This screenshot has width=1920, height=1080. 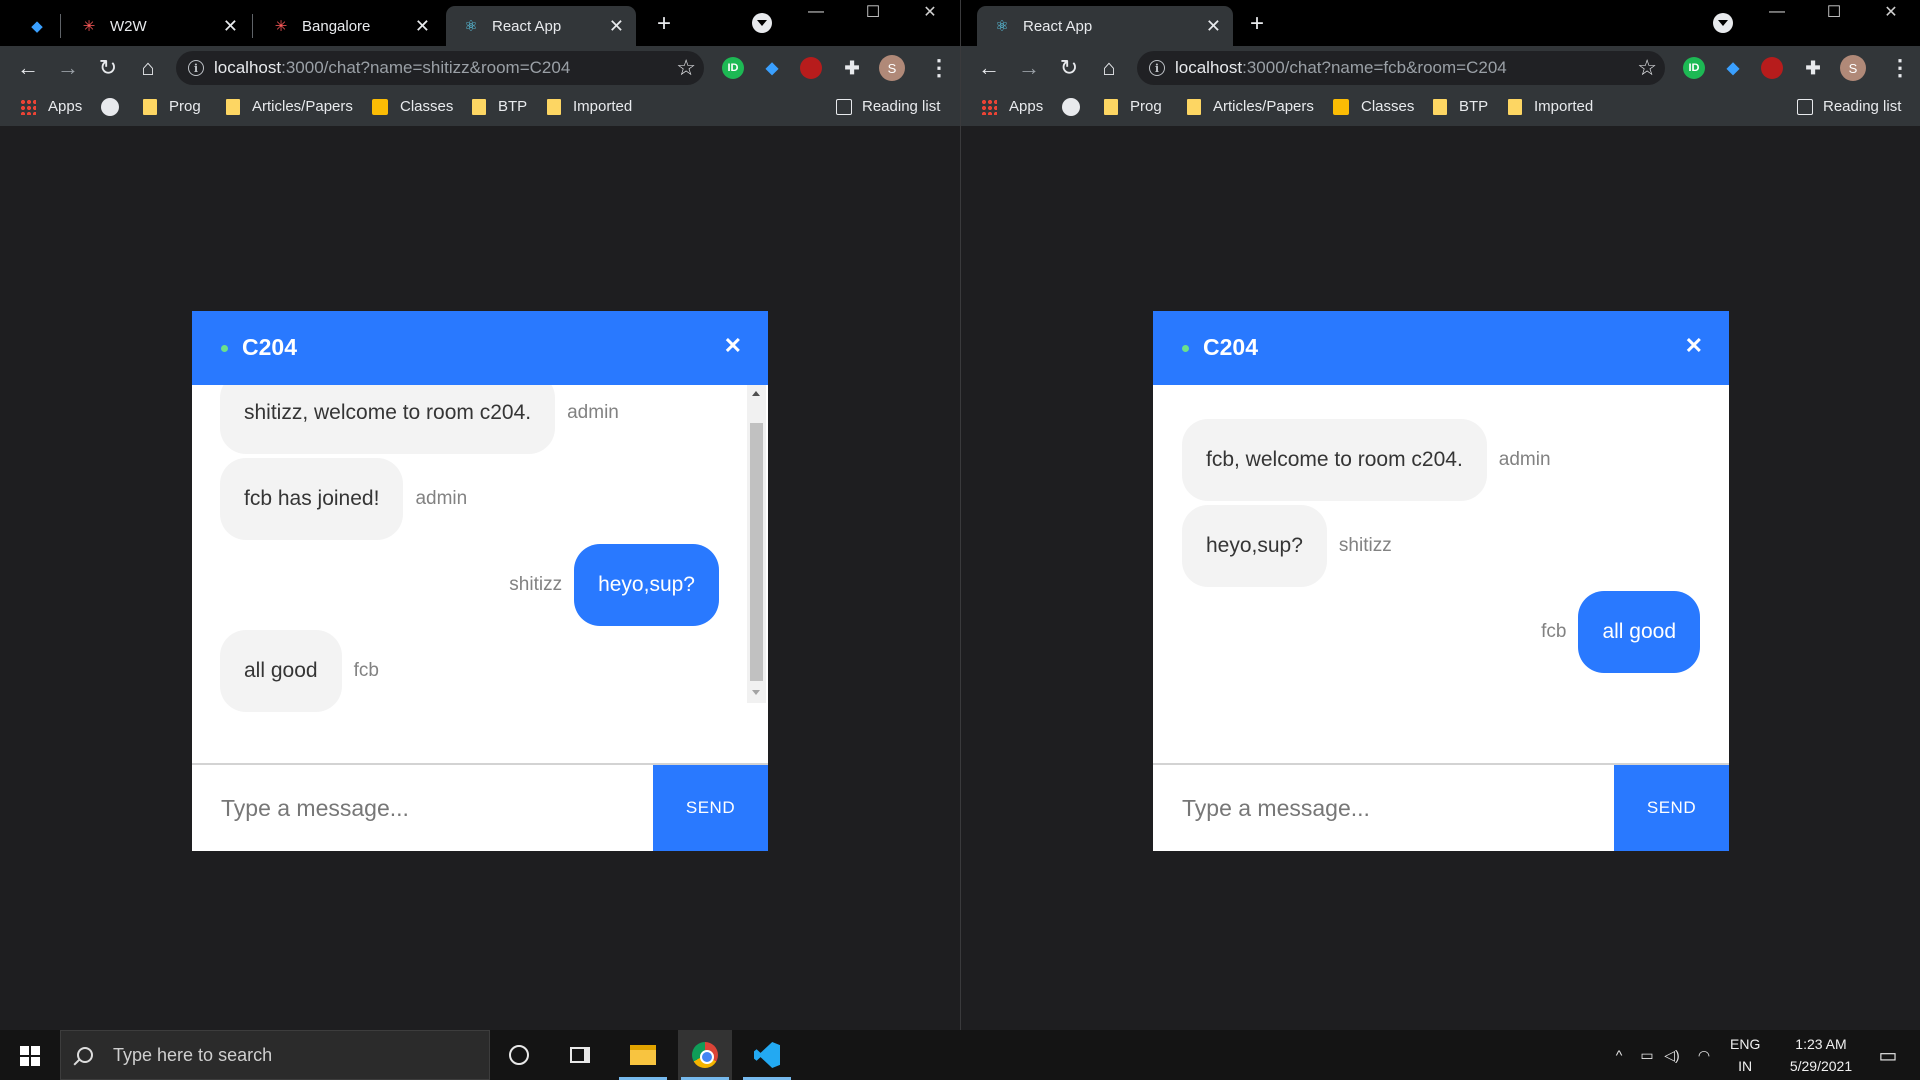 What do you see at coordinates (305, 671) in the screenshot?
I see `message-item: all good fcb` at bounding box center [305, 671].